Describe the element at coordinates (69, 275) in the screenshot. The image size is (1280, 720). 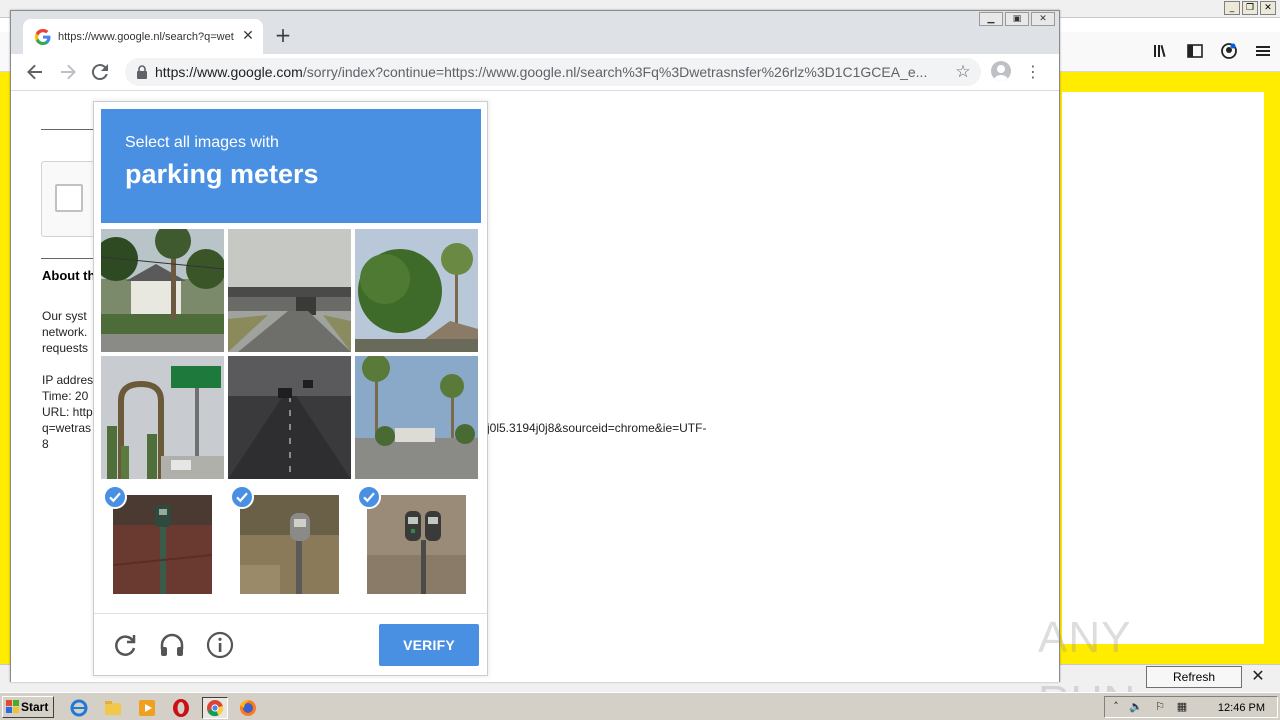
I see `about-heading: About th` at that location.